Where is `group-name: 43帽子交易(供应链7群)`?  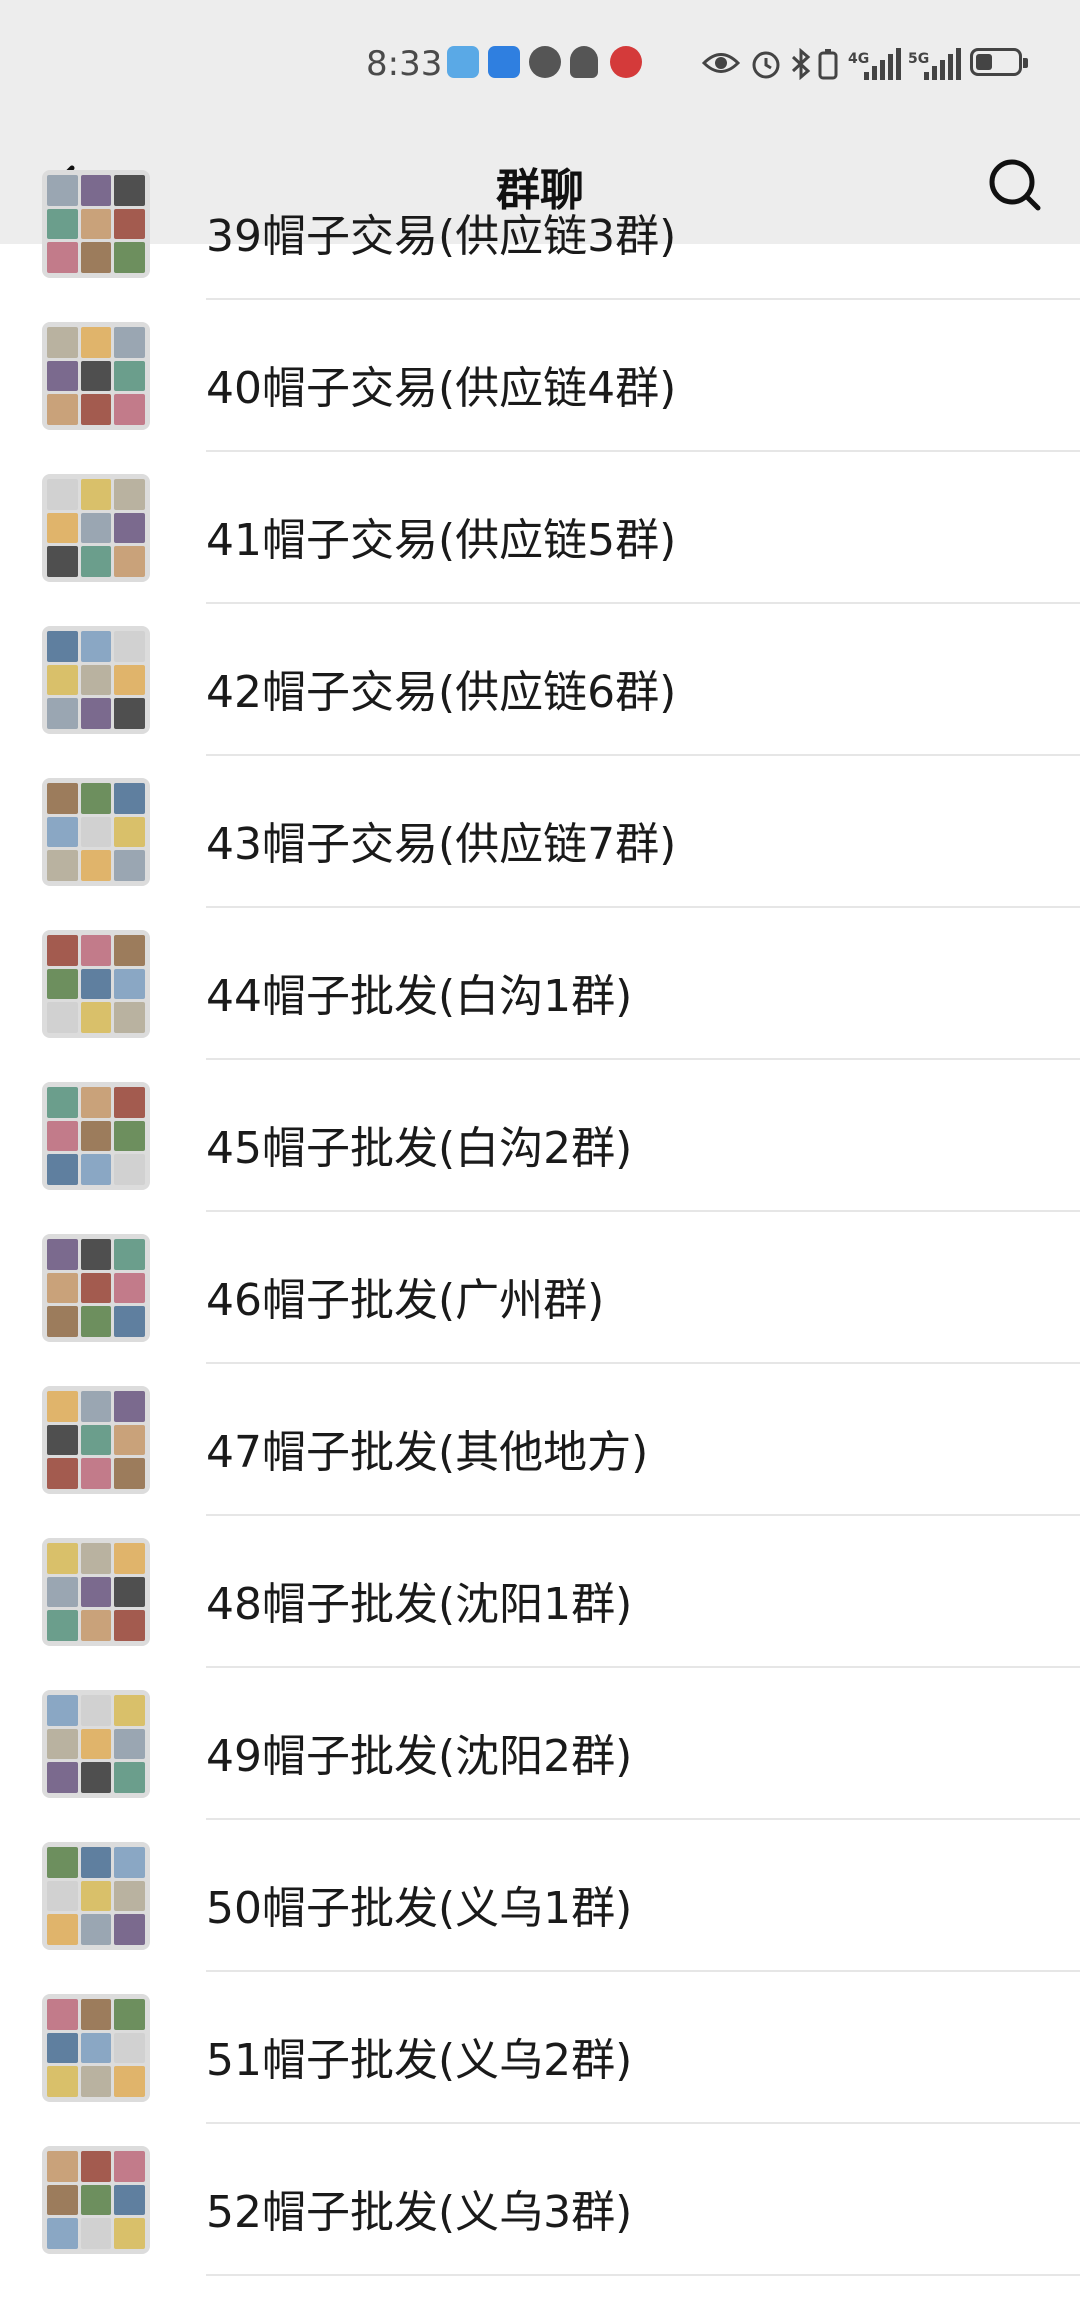 group-name: 43帽子交易(供应链7群) is located at coordinates (441, 844).